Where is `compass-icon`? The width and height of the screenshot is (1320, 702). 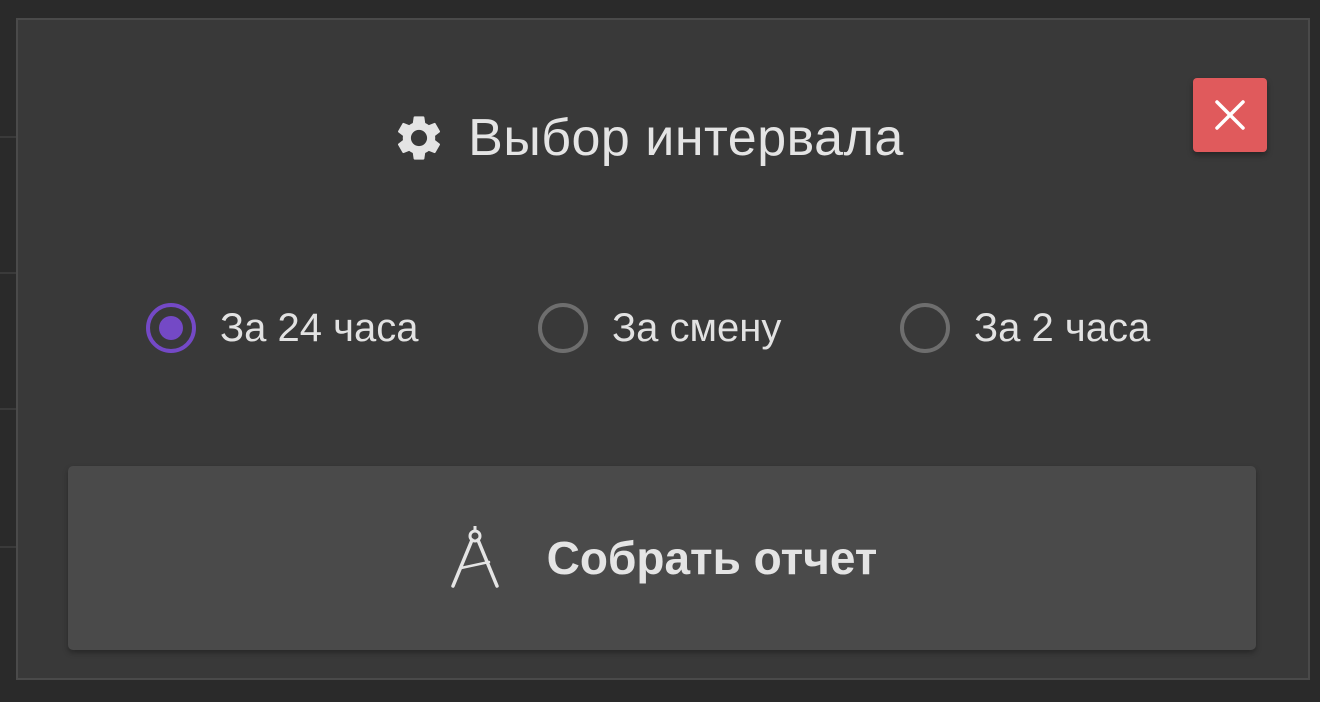 compass-icon is located at coordinates (475, 558).